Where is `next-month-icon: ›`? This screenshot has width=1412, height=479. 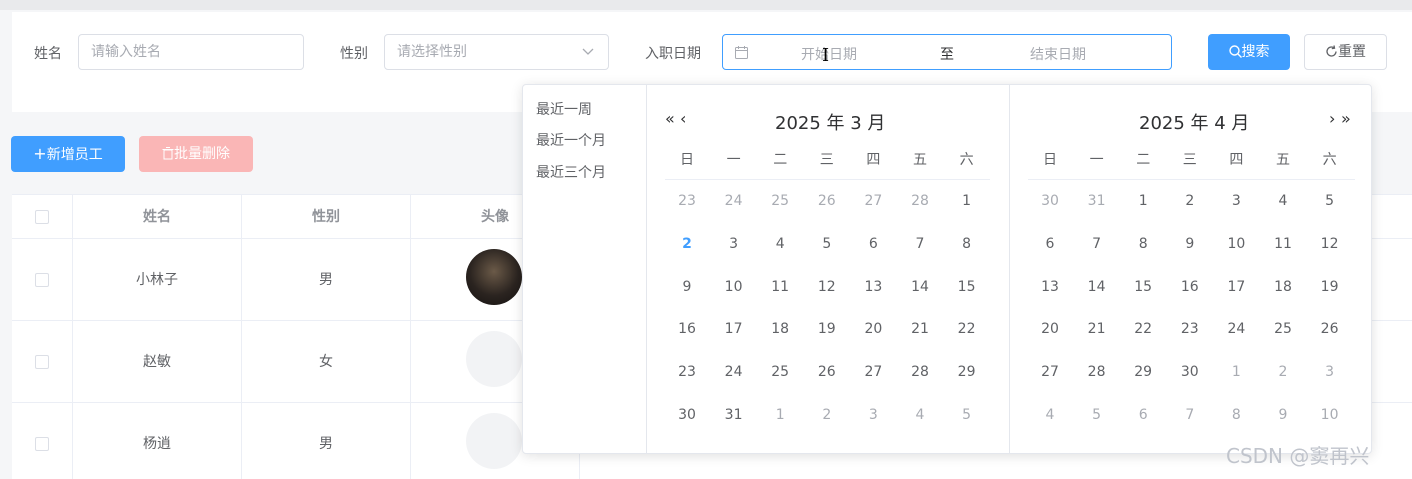
next-month-icon: › is located at coordinates (1332, 118).